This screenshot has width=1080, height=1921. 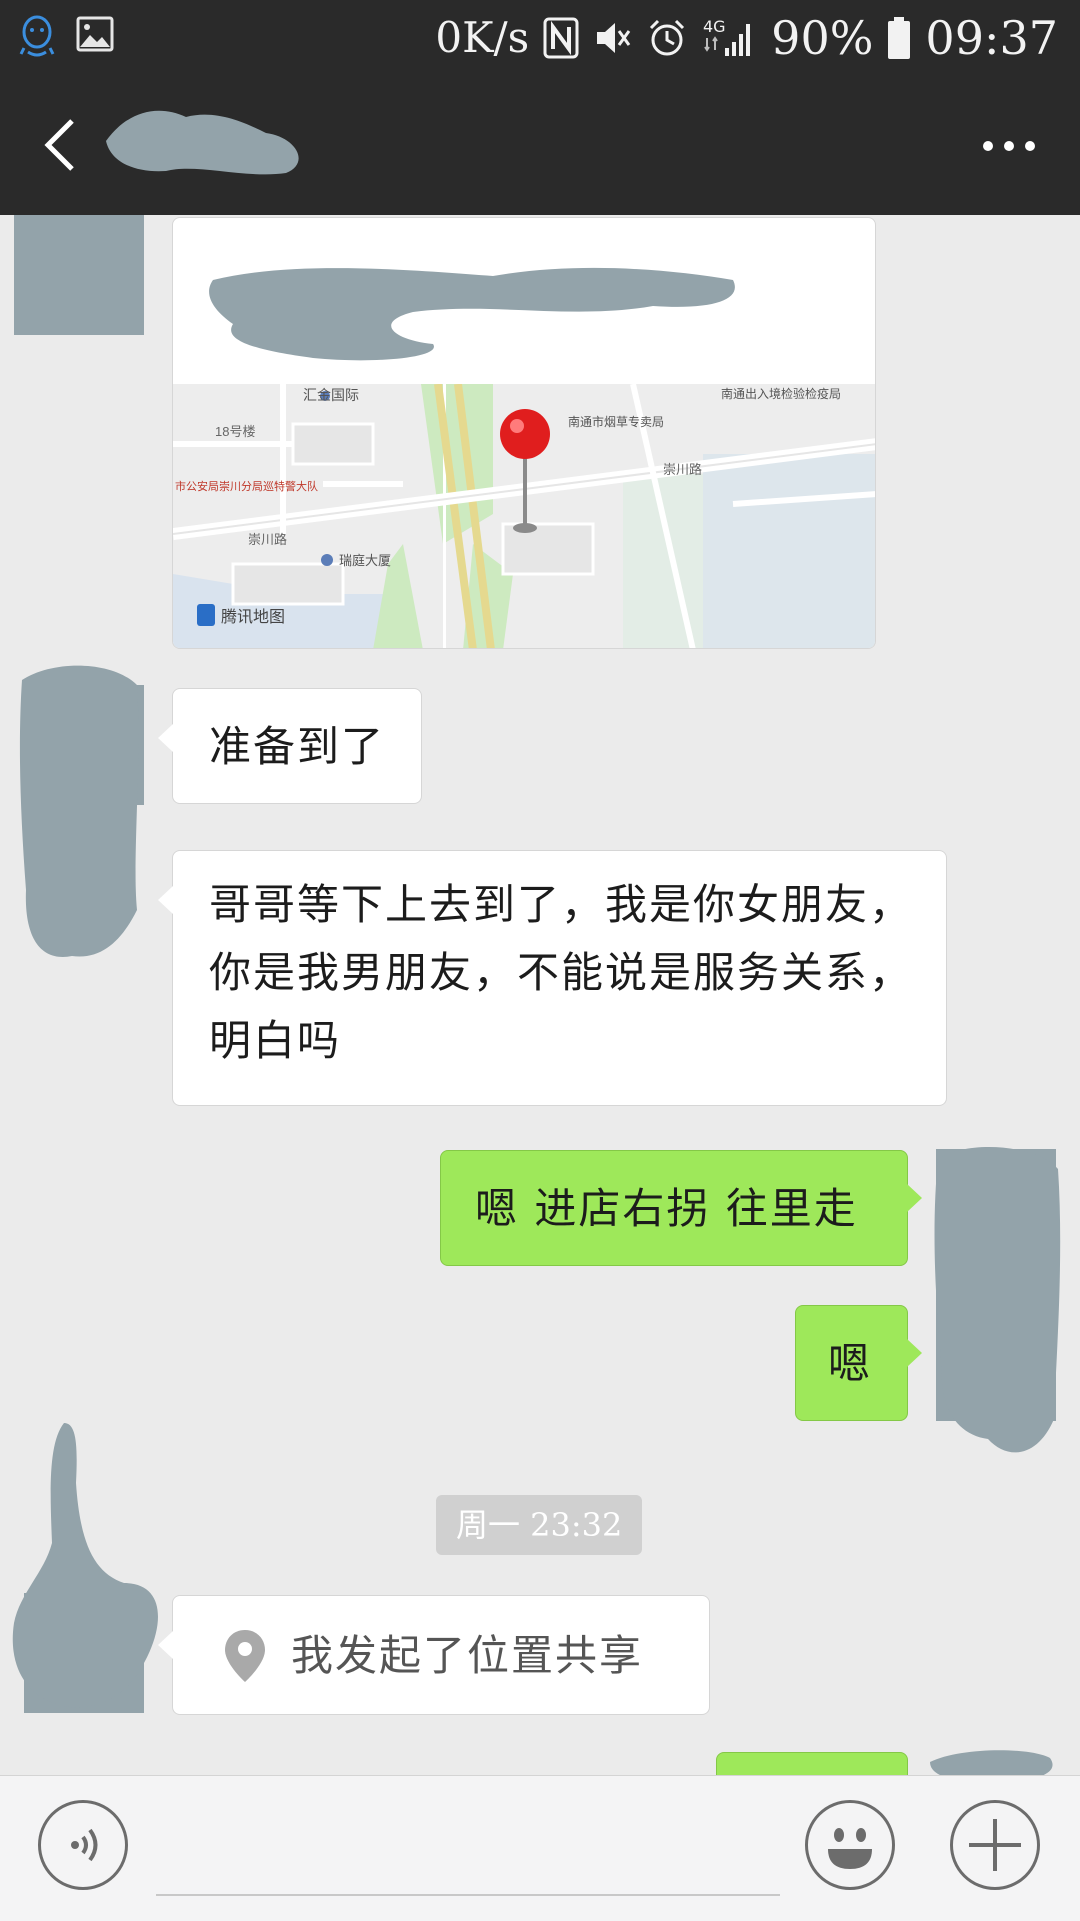 I want to click on map-label: 南通市烟草专卖局, so click(x=616, y=421).